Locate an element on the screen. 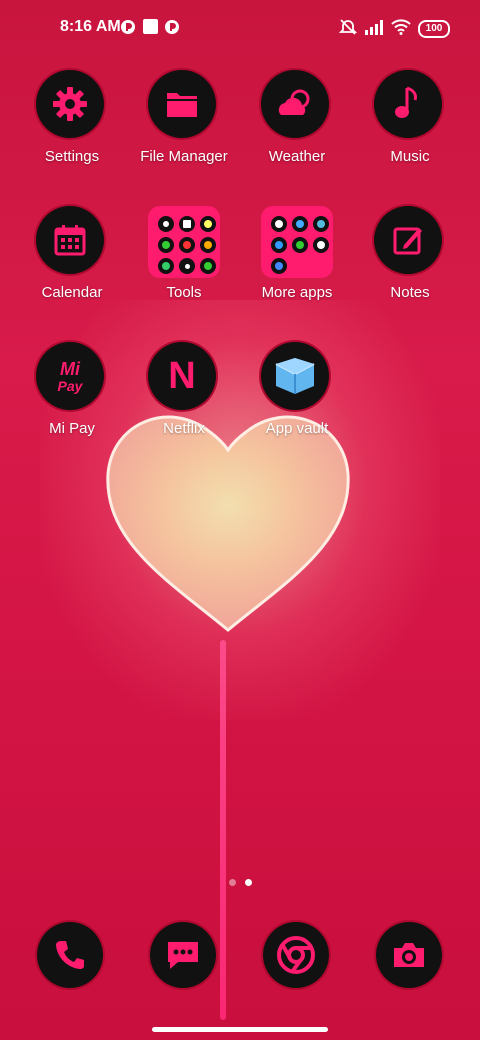 The image size is (480, 1040). app-label: File Manager is located at coordinates (184, 156).